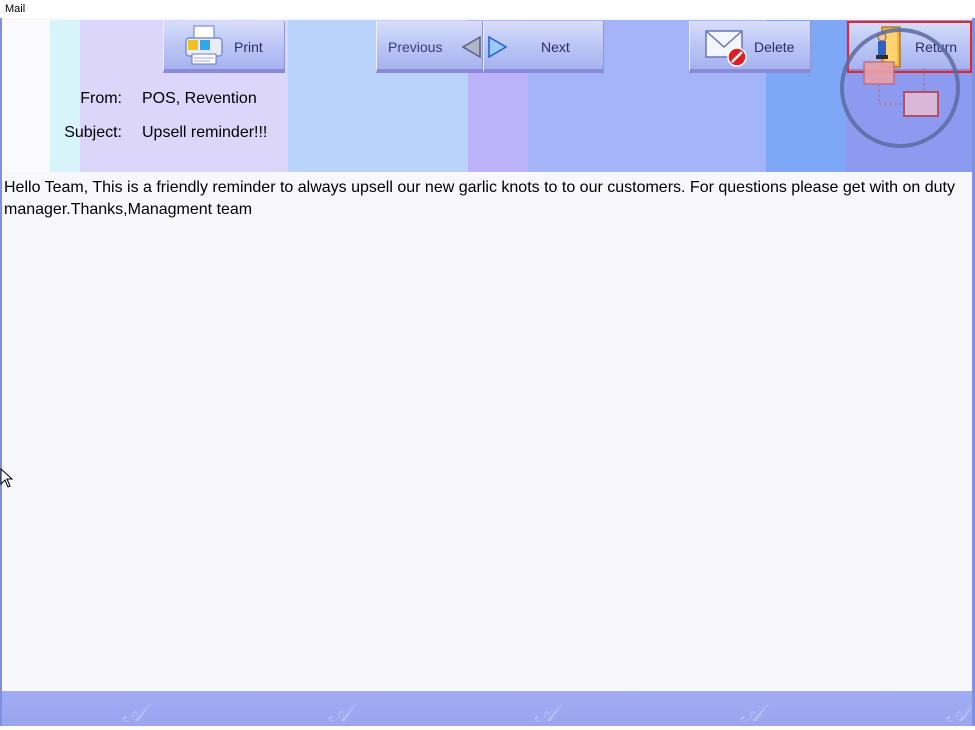 The width and height of the screenshot is (975, 730). Describe the element at coordinates (487, 9) in the screenshot. I see `window-title: Mail` at that location.